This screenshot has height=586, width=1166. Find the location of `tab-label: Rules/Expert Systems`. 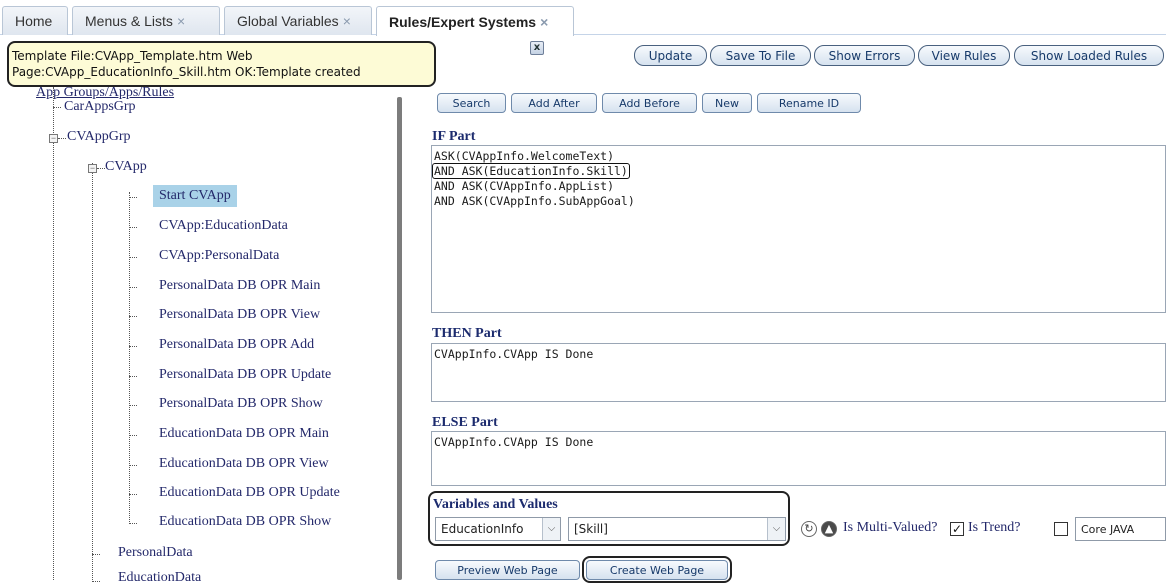

tab-label: Rules/Expert Systems is located at coordinates (463, 21).